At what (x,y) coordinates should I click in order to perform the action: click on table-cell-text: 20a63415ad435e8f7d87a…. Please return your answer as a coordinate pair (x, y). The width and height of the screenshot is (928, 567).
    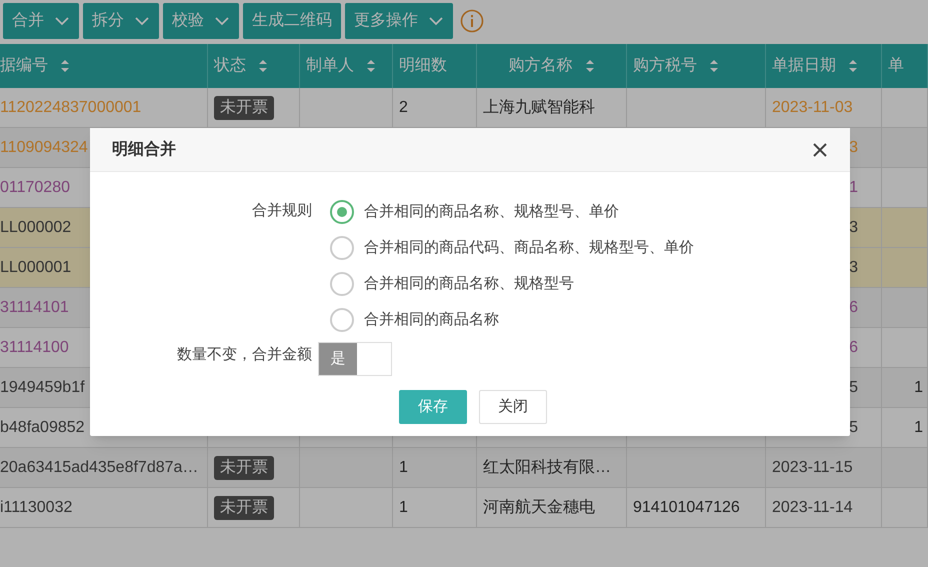
    Looking at the image, I should click on (99, 468).